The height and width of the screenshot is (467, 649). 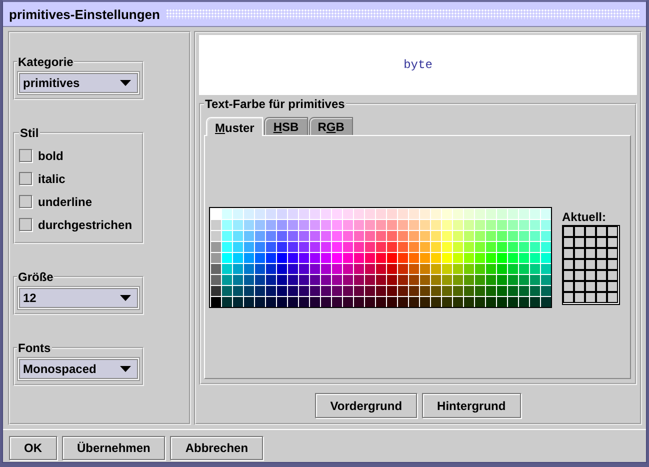 What do you see at coordinates (235, 126) in the screenshot?
I see `tab: Muster` at bounding box center [235, 126].